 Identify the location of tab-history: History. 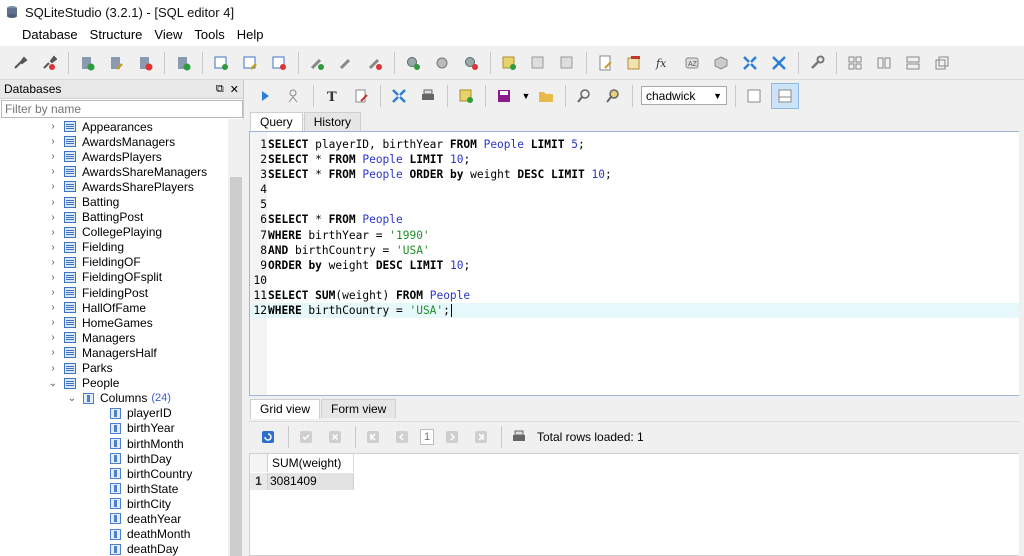
(332, 121).